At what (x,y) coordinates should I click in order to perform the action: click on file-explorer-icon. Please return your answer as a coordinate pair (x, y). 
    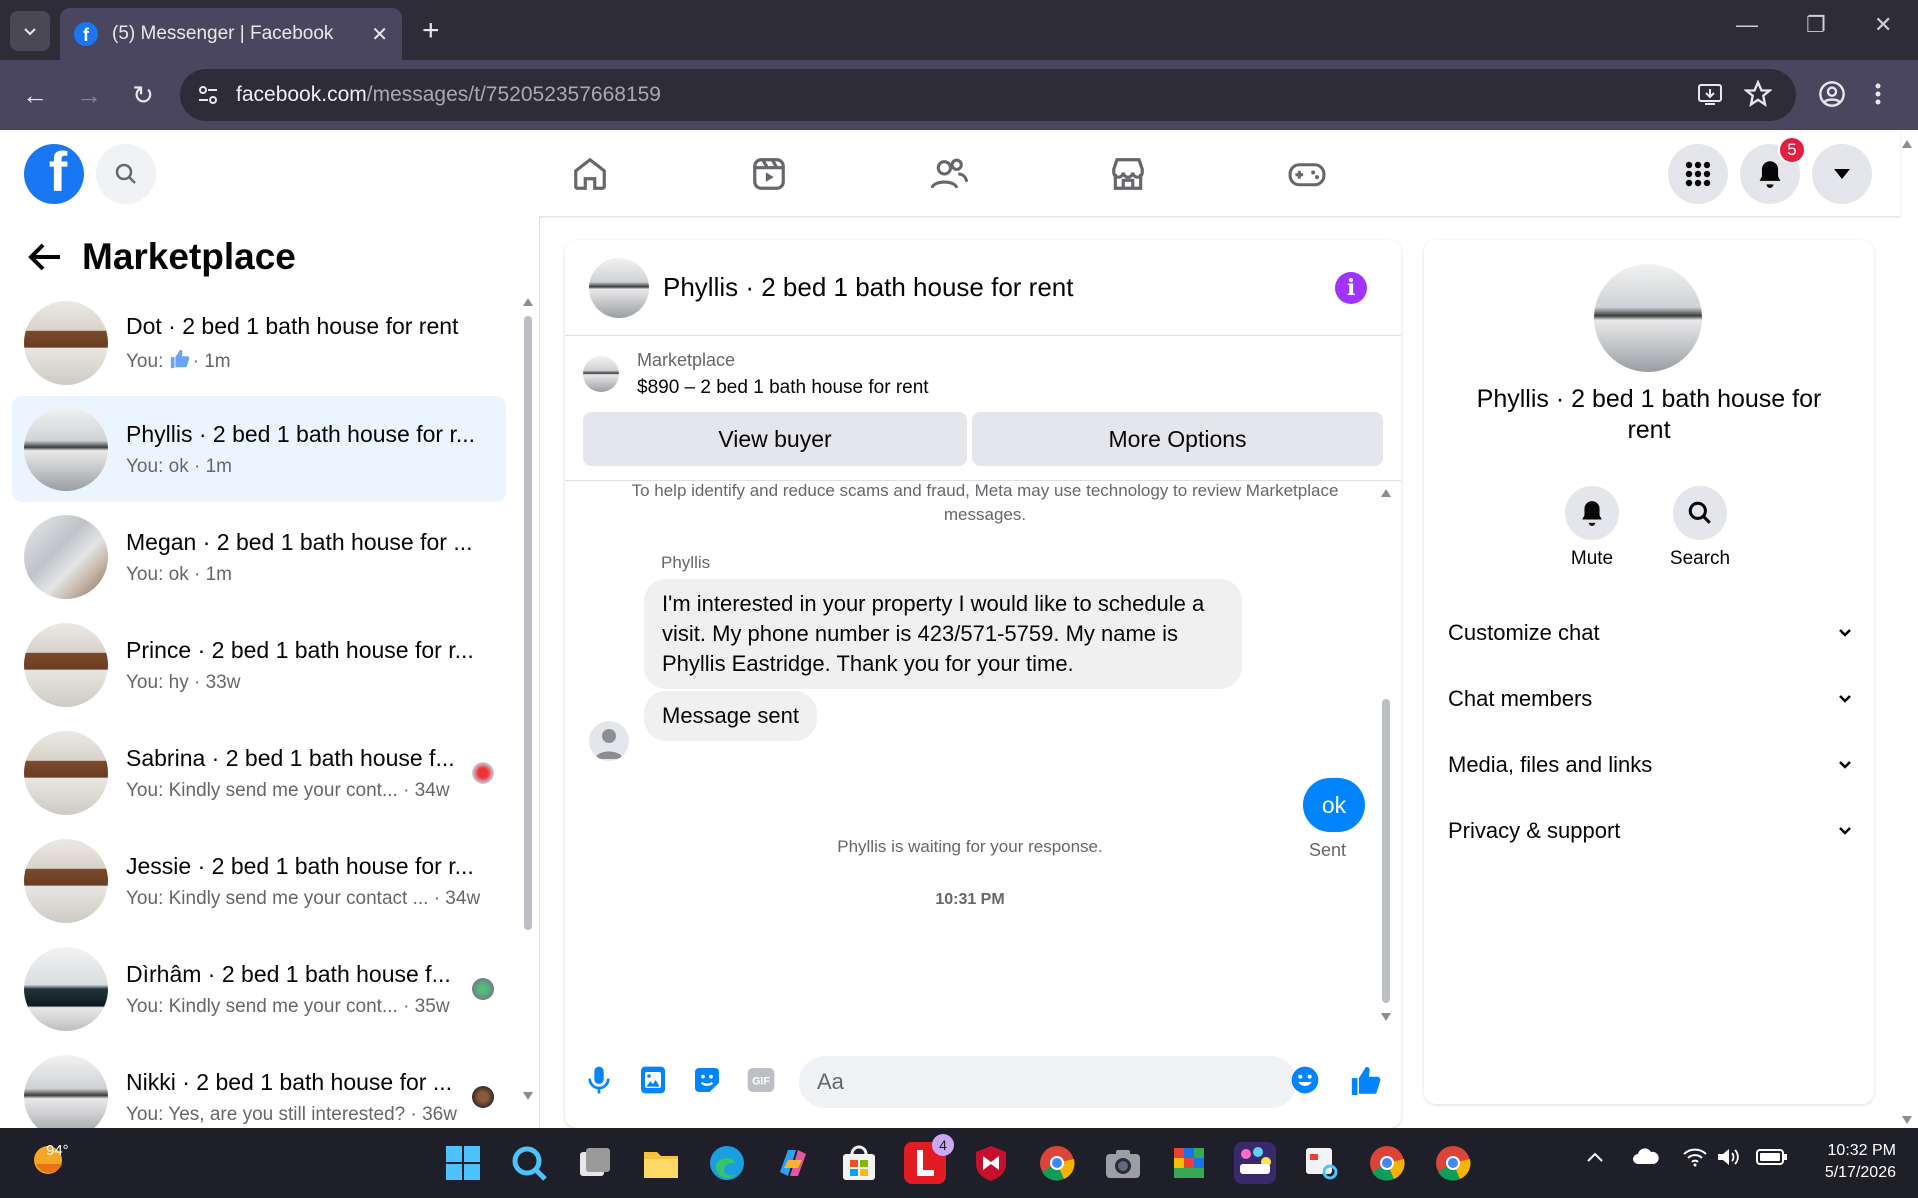
    Looking at the image, I should click on (661, 1163).